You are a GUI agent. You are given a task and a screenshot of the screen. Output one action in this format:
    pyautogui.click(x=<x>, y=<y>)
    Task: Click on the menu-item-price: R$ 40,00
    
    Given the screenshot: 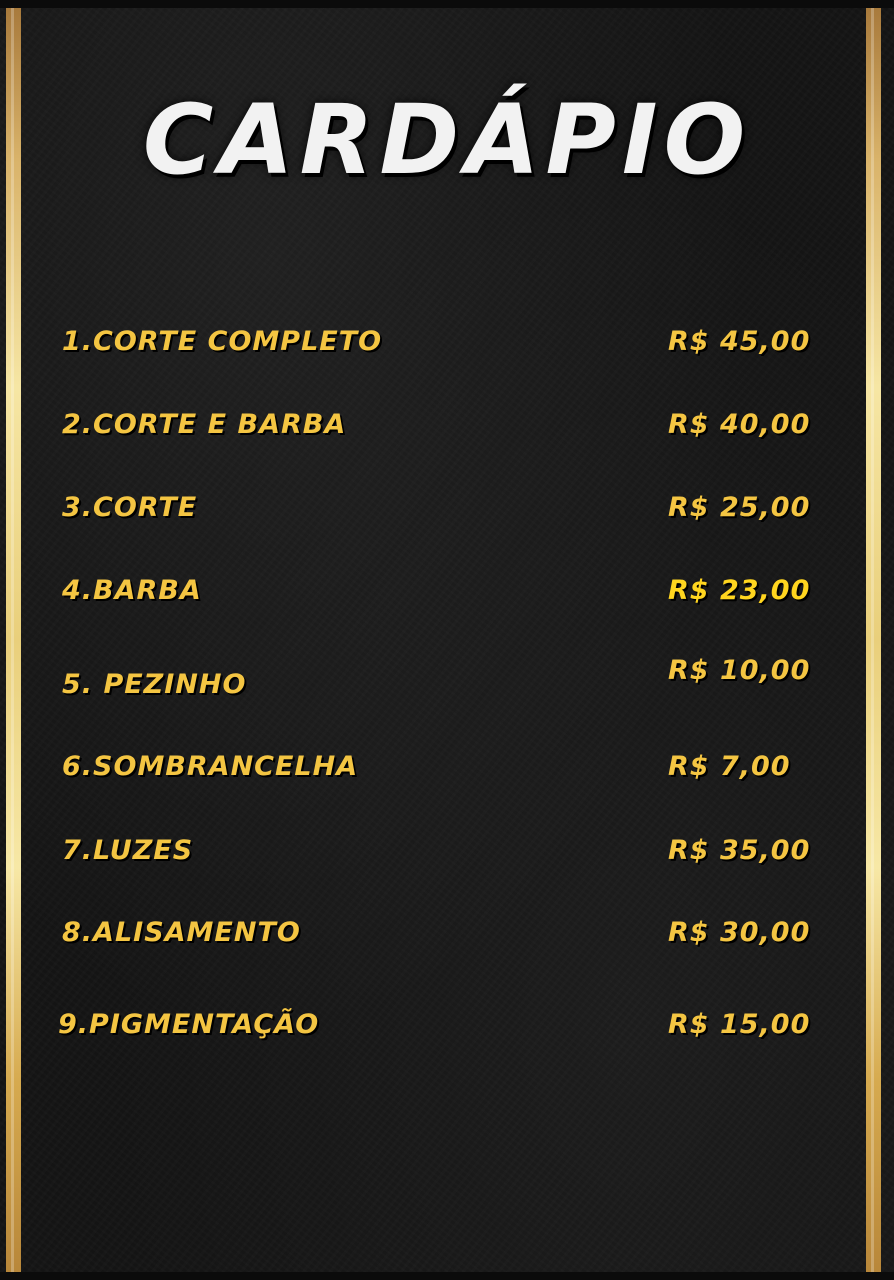 What is the action you would take?
    pyautogui.click(x=739, y=424)
    